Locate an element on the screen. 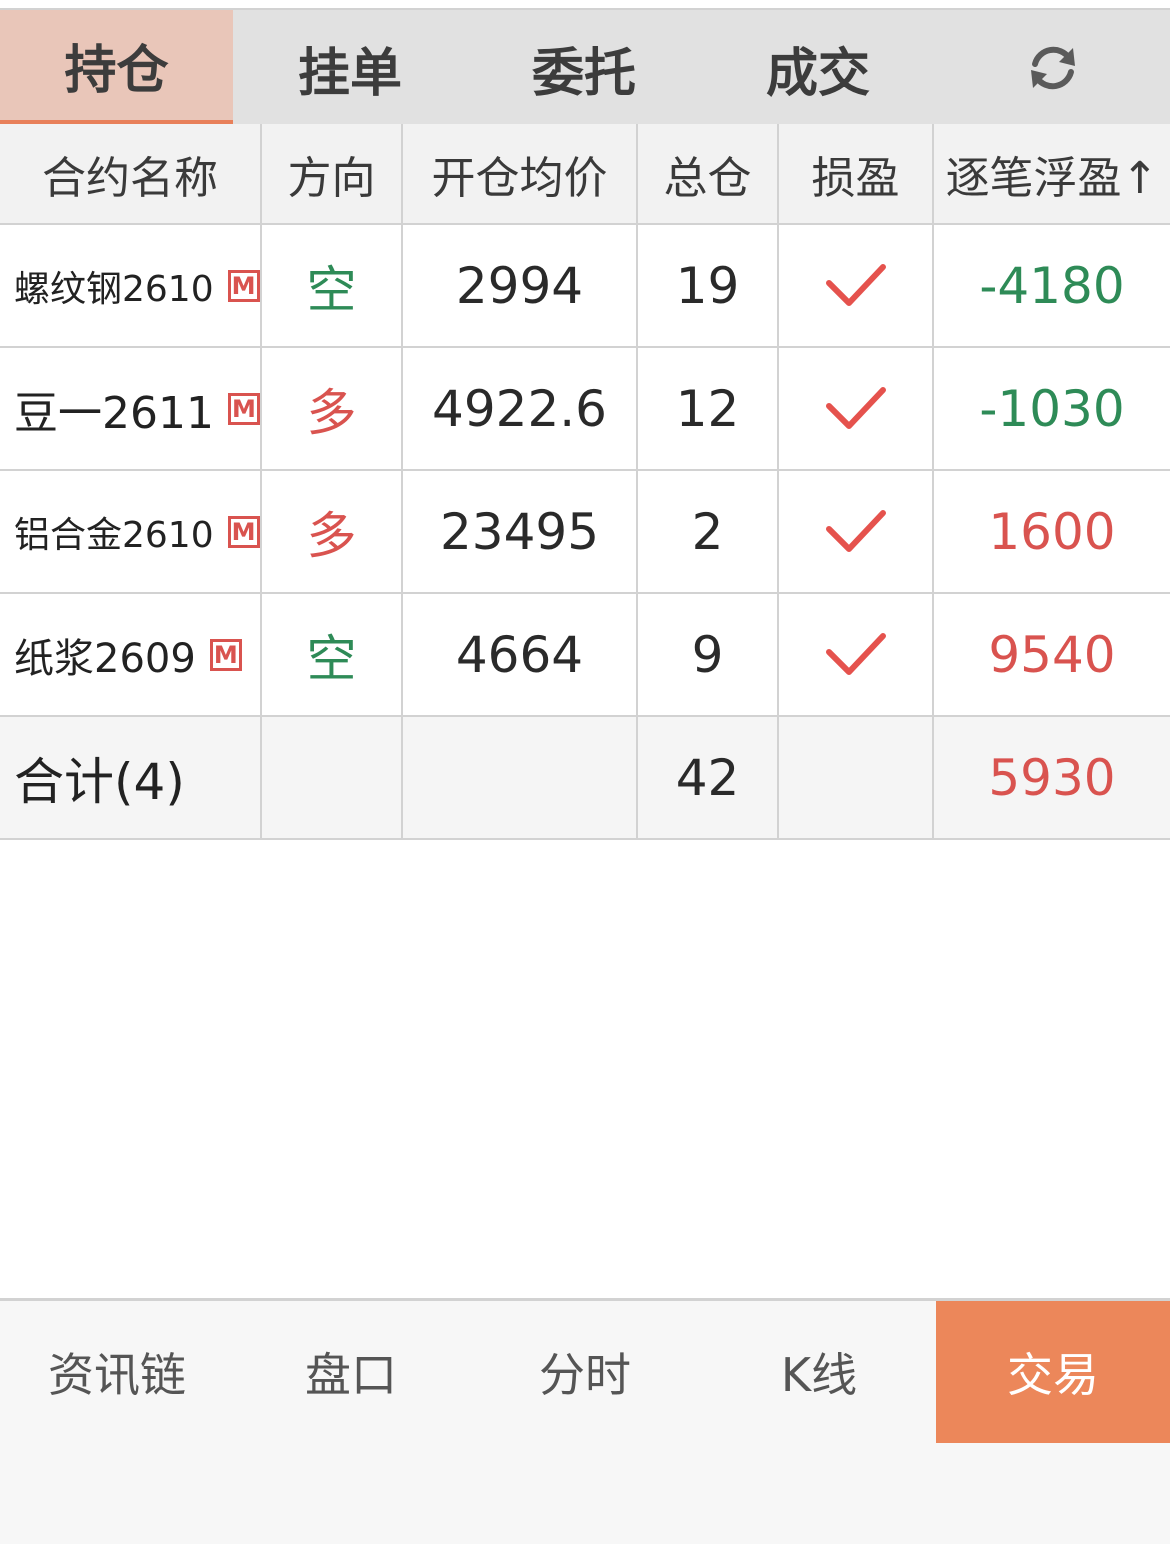 The height and width of the screenshot is (1544, 1170). nav-time-sharing: 分时 is located at coordinates (585, 1372).